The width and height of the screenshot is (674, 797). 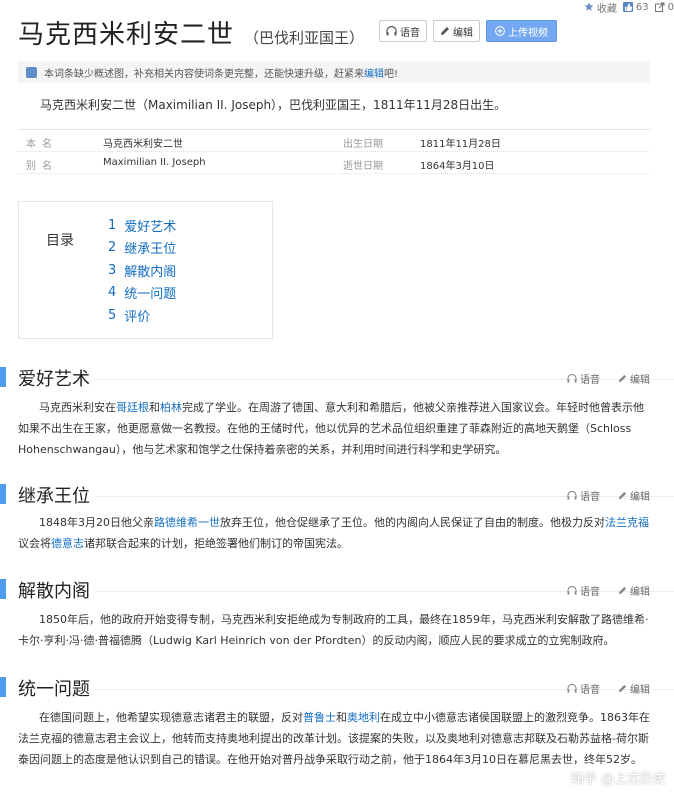 I want to click on top-action-bar: 收藏 63 0, so click(x=629, y=7).